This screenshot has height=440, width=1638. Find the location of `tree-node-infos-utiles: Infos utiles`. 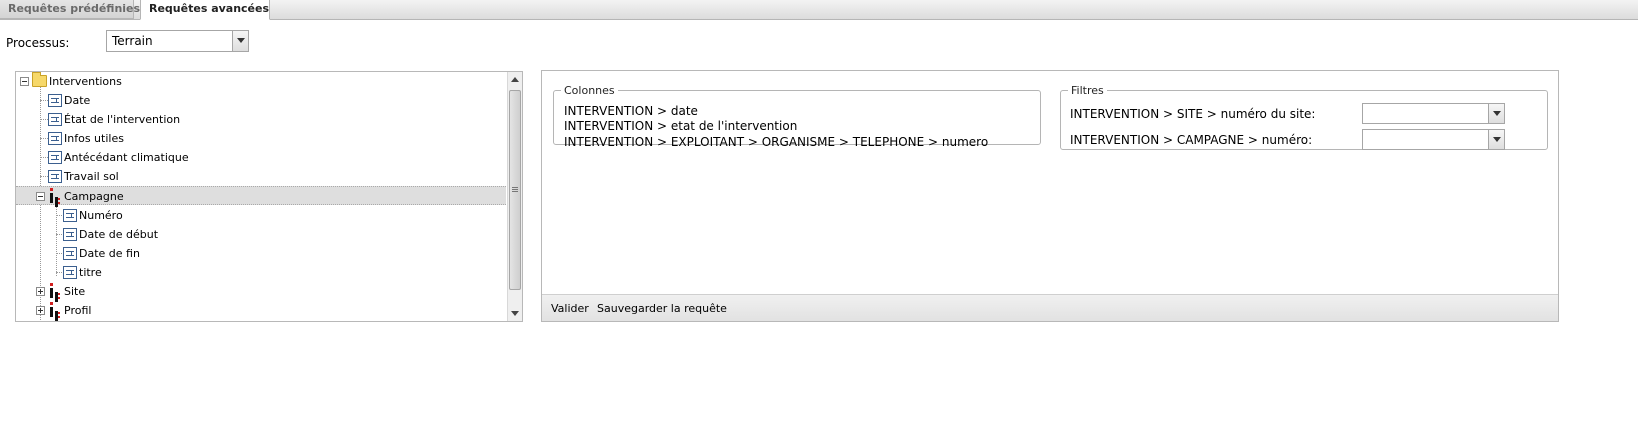

tree-node-infos-utiles: Infos utiles is located at coordinates (261, 138).